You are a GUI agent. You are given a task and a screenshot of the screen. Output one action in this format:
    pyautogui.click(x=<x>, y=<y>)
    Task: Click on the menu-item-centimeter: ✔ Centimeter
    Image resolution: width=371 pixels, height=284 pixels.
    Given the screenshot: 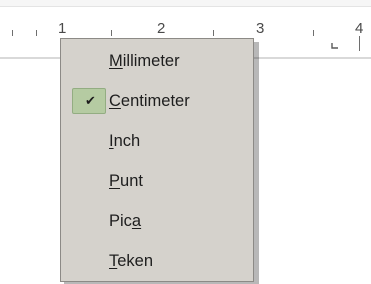 What is the action you would take?
    pyautogui.click(x=157, y=101)
    